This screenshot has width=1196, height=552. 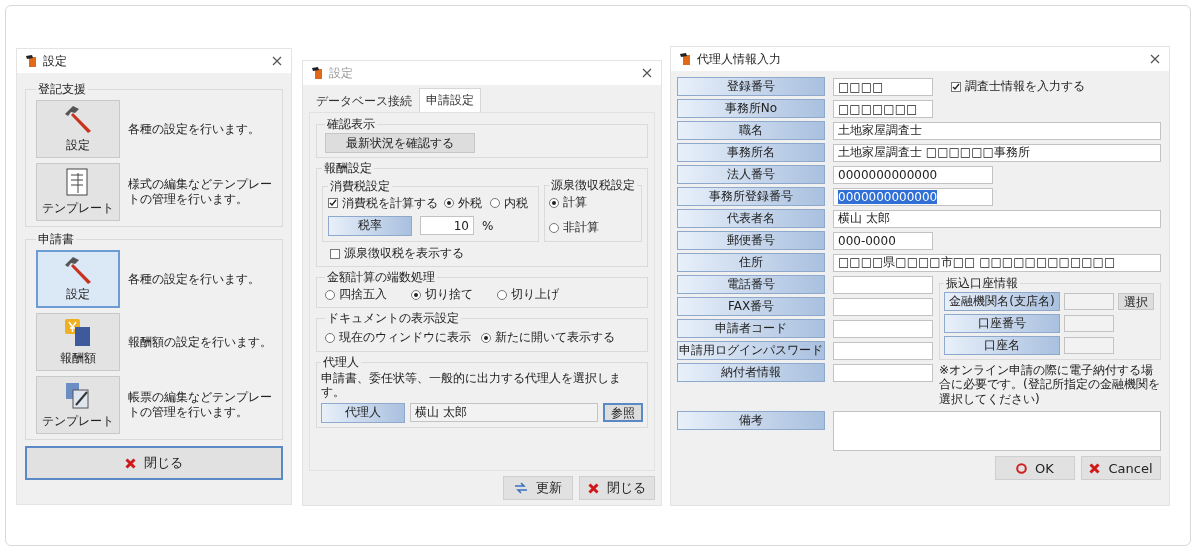 What do you see at coordinates (751, 350) in the screenshot?
I see `field-label-button: 申請用ログインパスワード` at bounding box center [751, 350].